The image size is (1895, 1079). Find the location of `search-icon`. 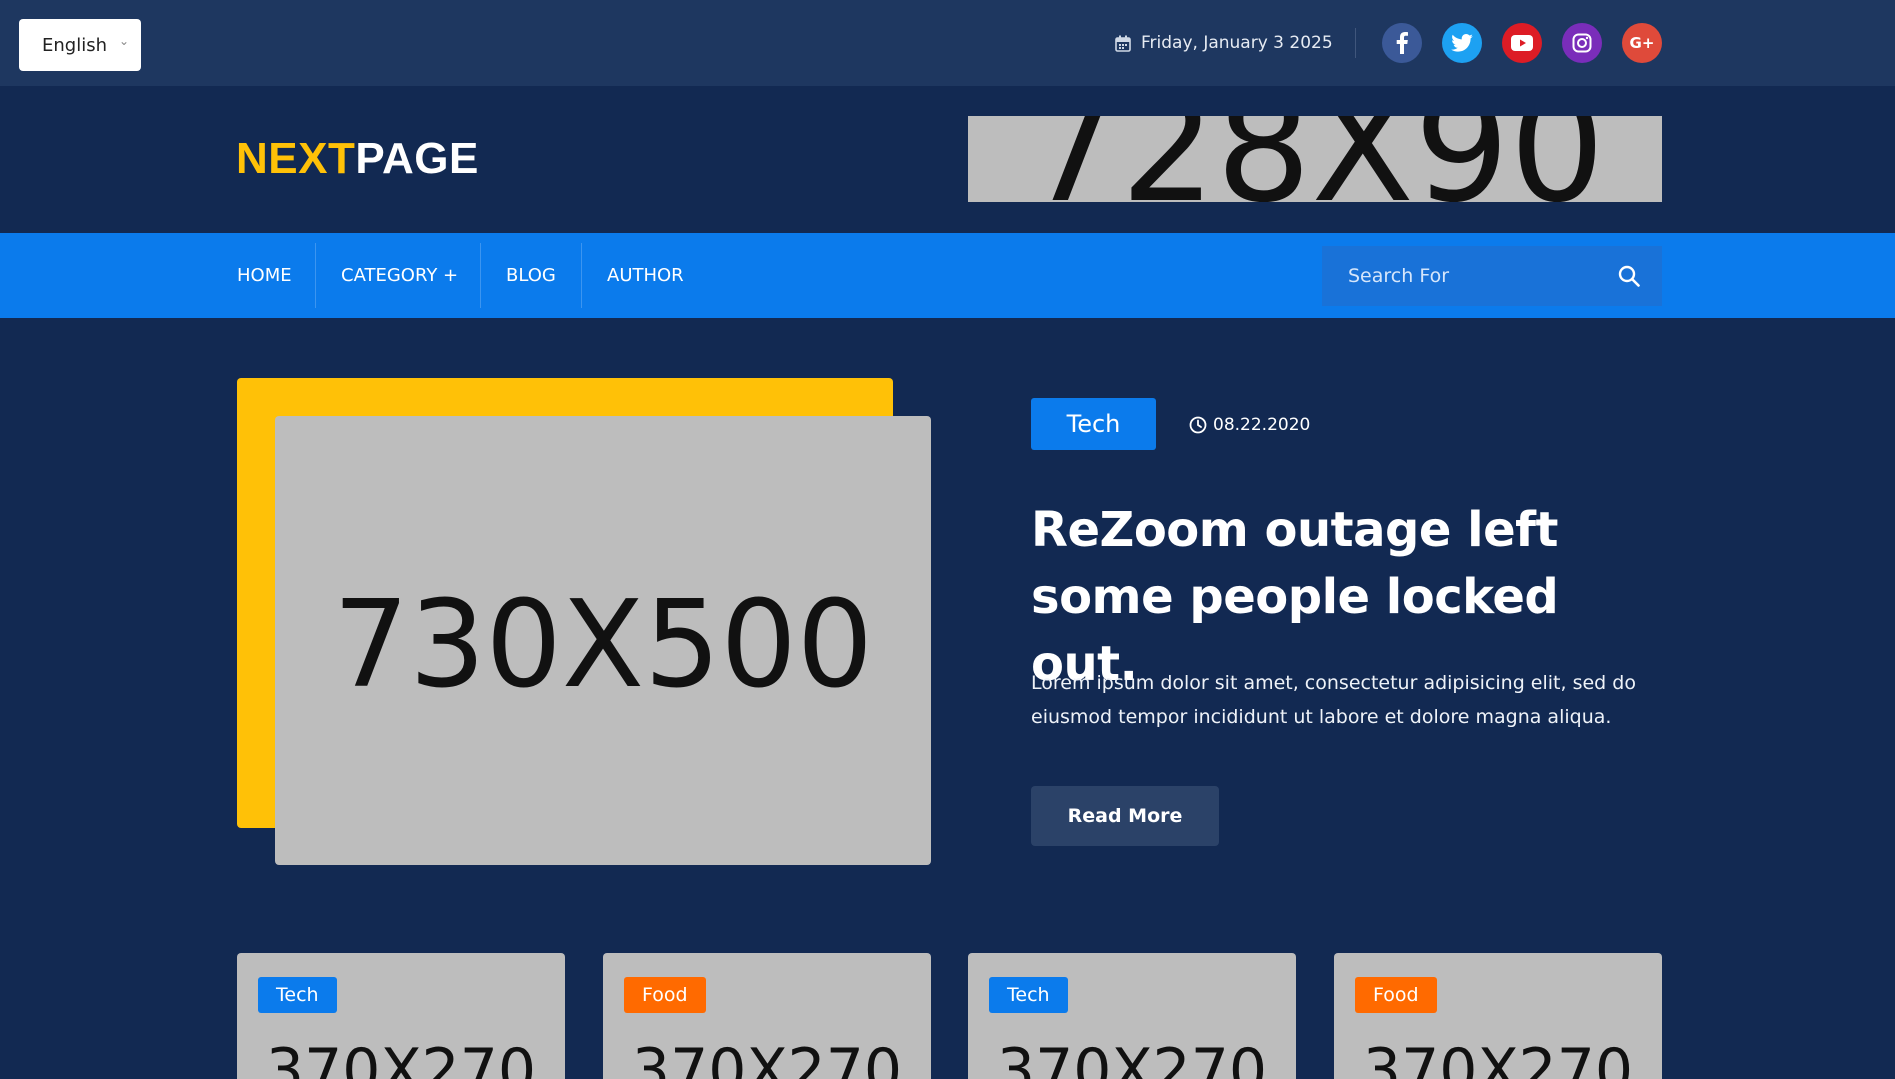

search-icon is located at coordinates (1629, 276).